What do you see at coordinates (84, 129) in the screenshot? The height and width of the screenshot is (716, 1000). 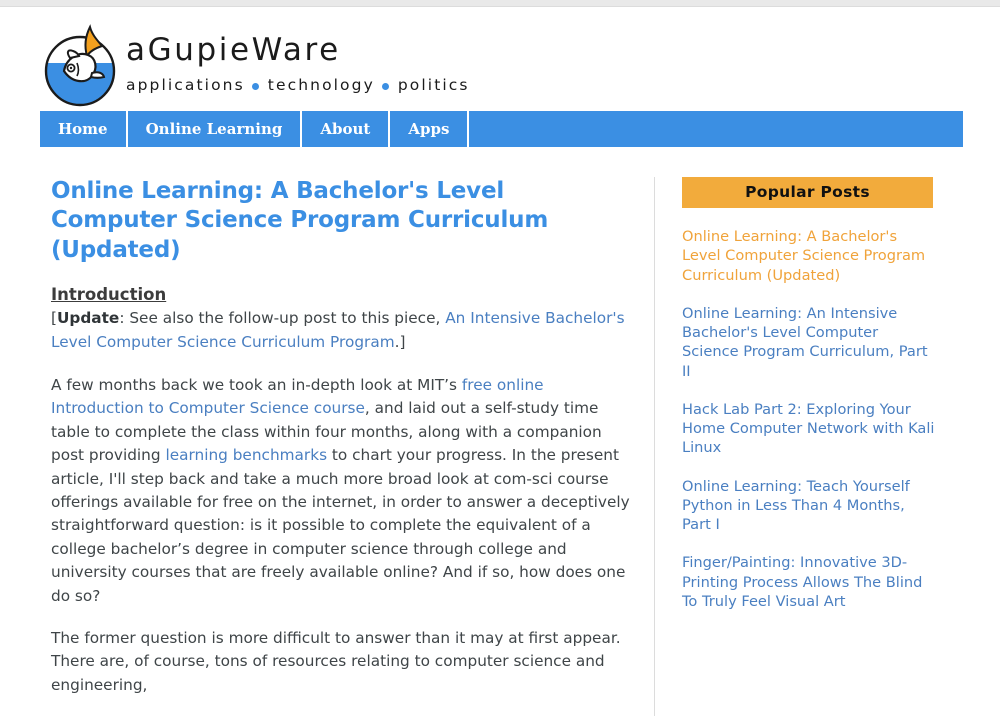 I see `nav-item-home: Home` at bounding box center [84, 129].